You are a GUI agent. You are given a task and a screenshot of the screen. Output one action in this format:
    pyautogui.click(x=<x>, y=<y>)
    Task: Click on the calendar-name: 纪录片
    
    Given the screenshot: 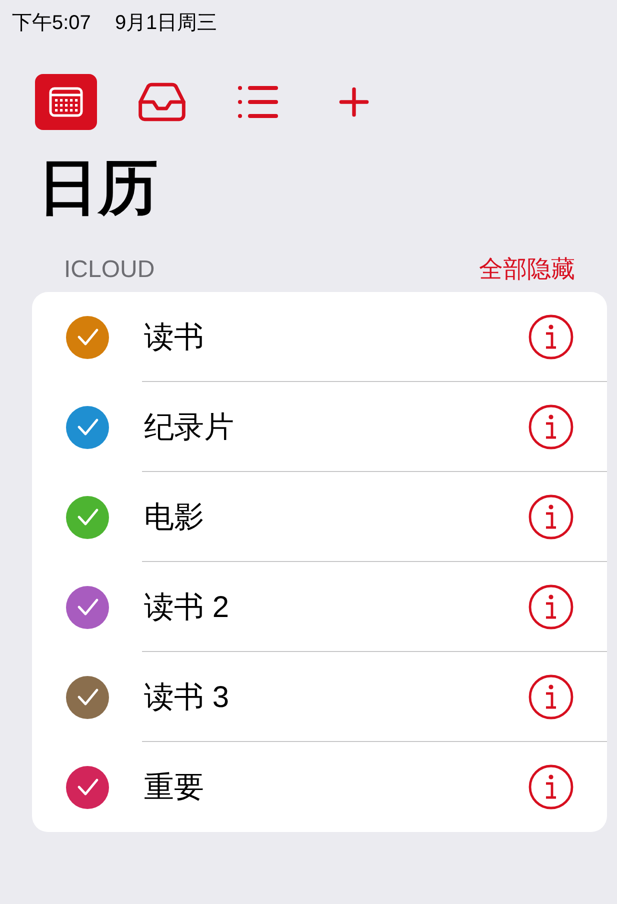 What is the action you would take?
    pyautogui.click(x=336, y=427)
    